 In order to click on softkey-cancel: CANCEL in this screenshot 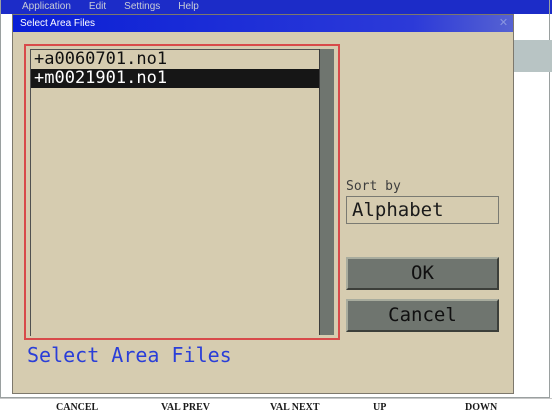, I will do `click(77, 407)`.